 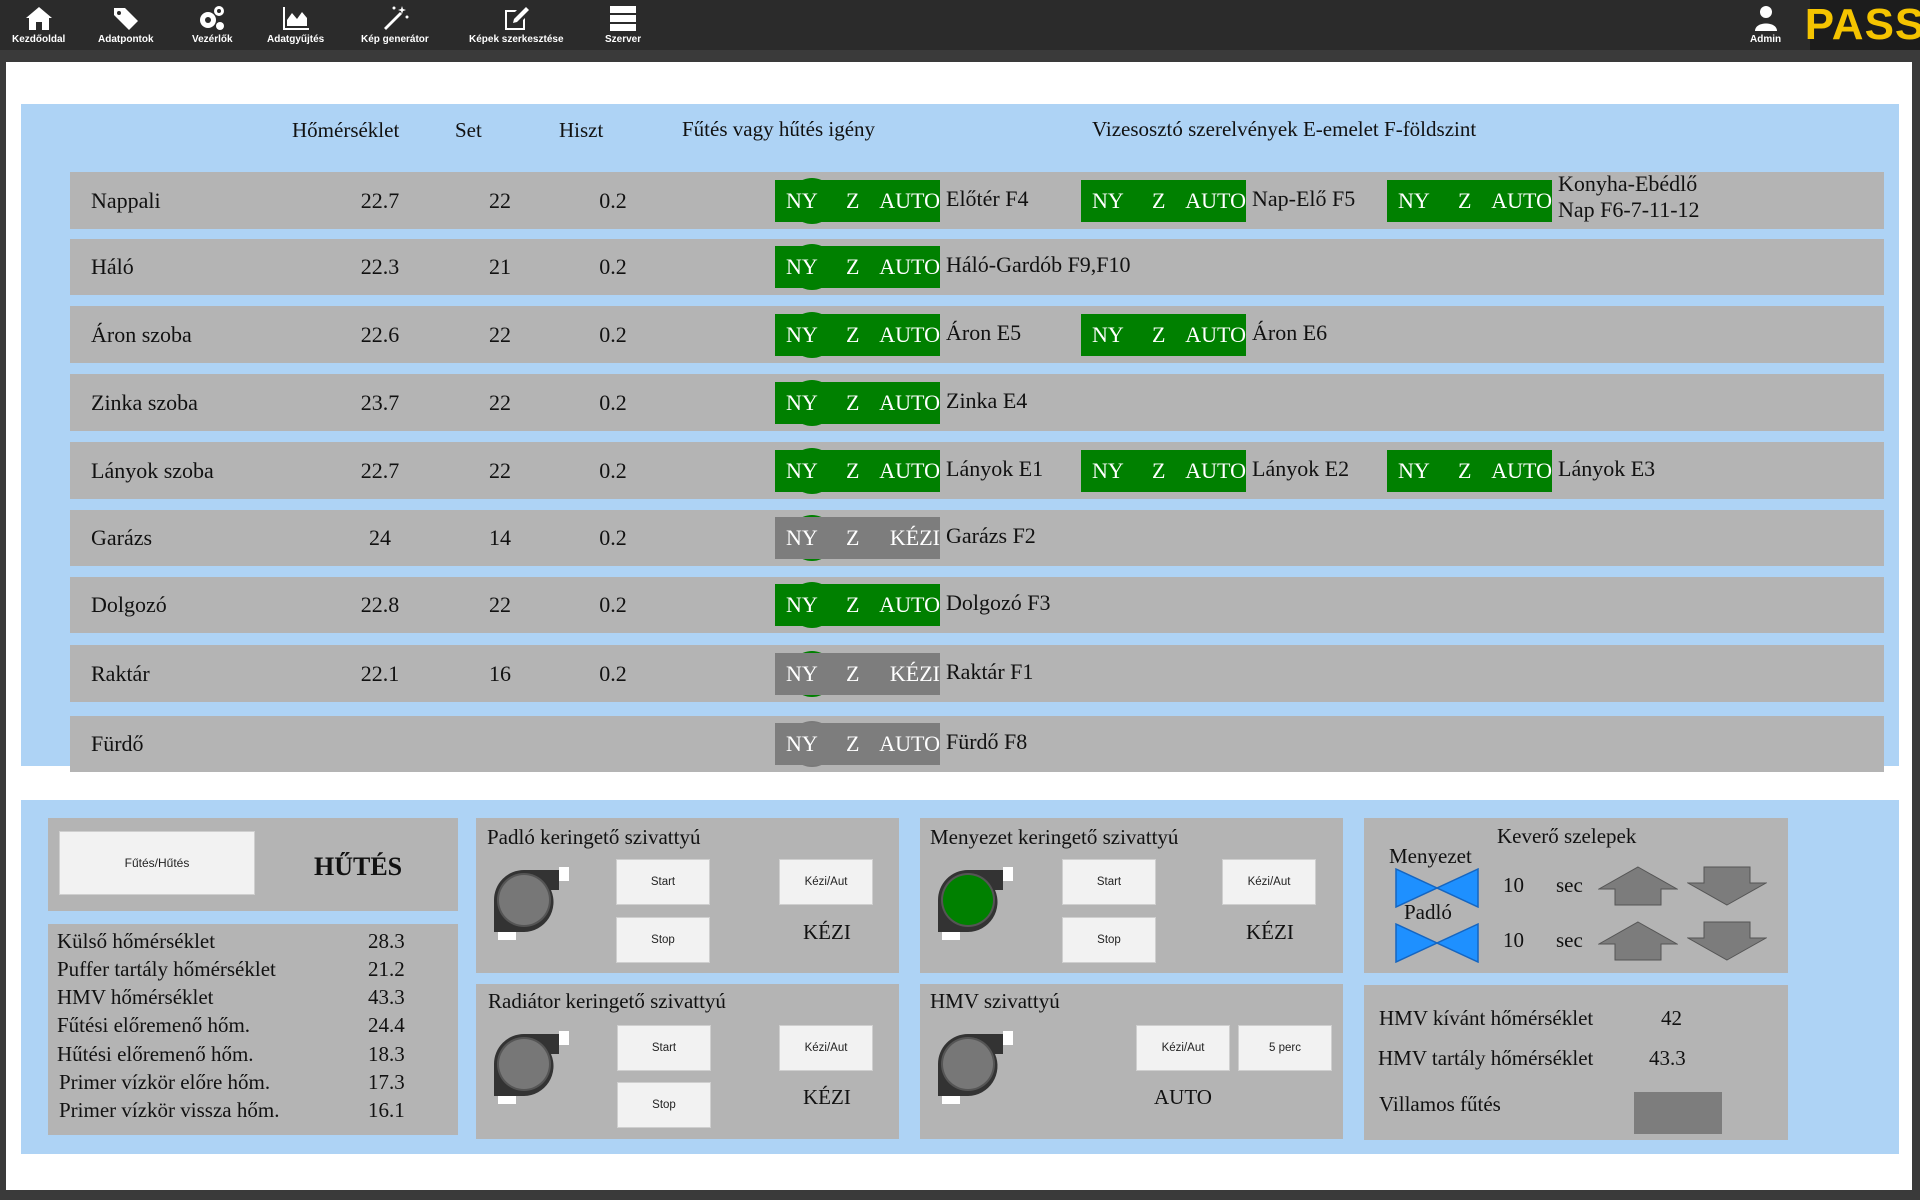 I want to click on ceiling-pump-mode-button: Kézi/Aut, so click(x=1269, y=882).